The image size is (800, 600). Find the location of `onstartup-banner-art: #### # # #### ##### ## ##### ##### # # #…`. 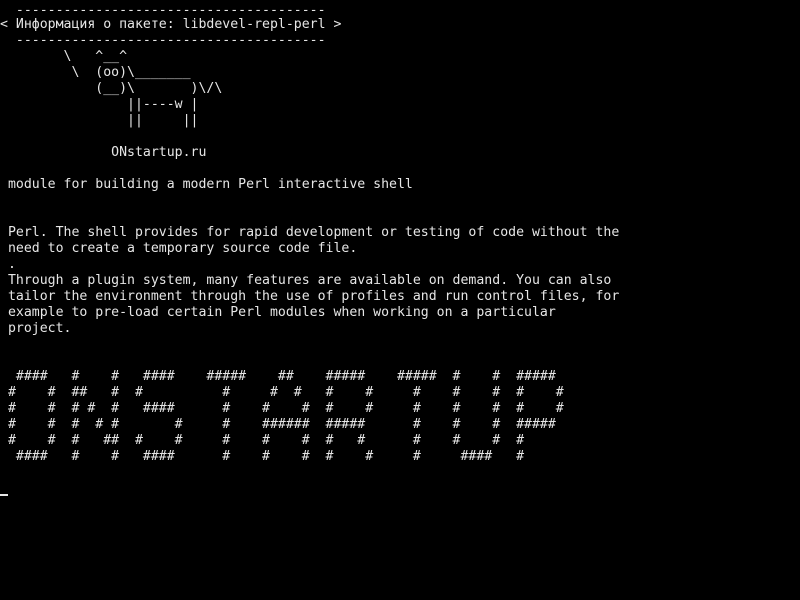

onstartup-banner-art: #### # # #### ##### ## ##### ##### # # #… is located at coordinates (285, 416).